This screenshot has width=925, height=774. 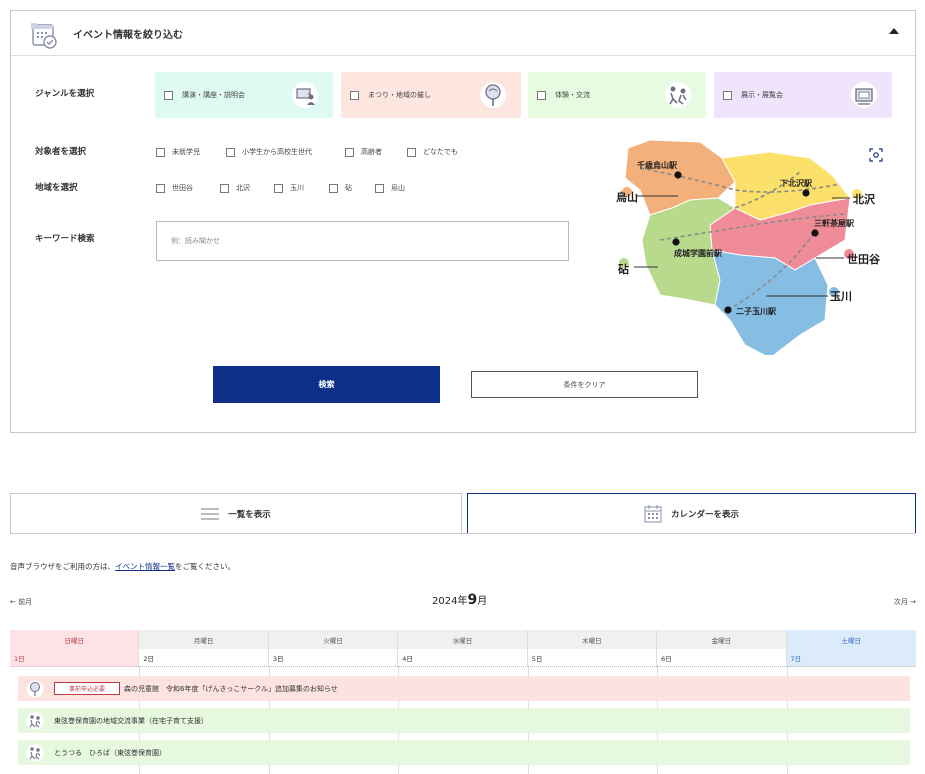 I want to click on area-karasuyama: 烏山, so click(x=390, y=188).